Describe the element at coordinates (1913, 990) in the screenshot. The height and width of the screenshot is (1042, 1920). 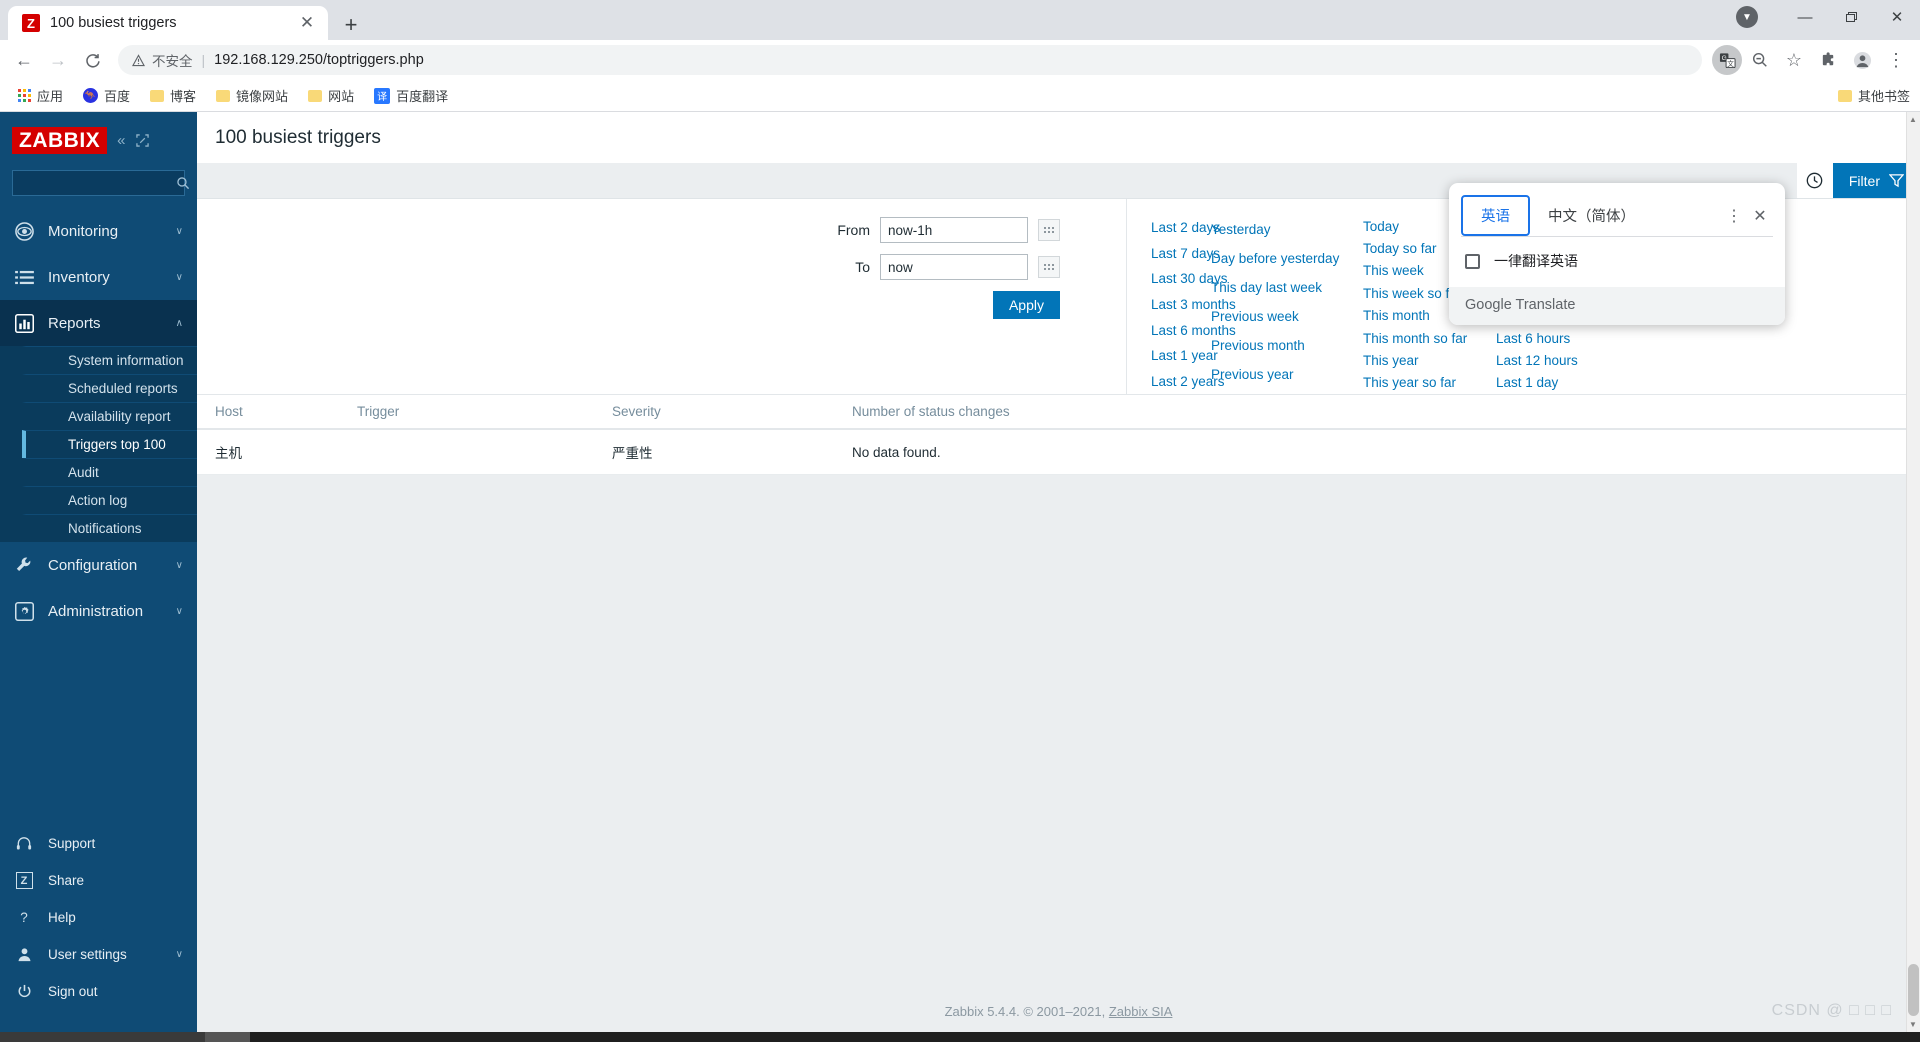
I see `scrollbar-thumb` at that location.